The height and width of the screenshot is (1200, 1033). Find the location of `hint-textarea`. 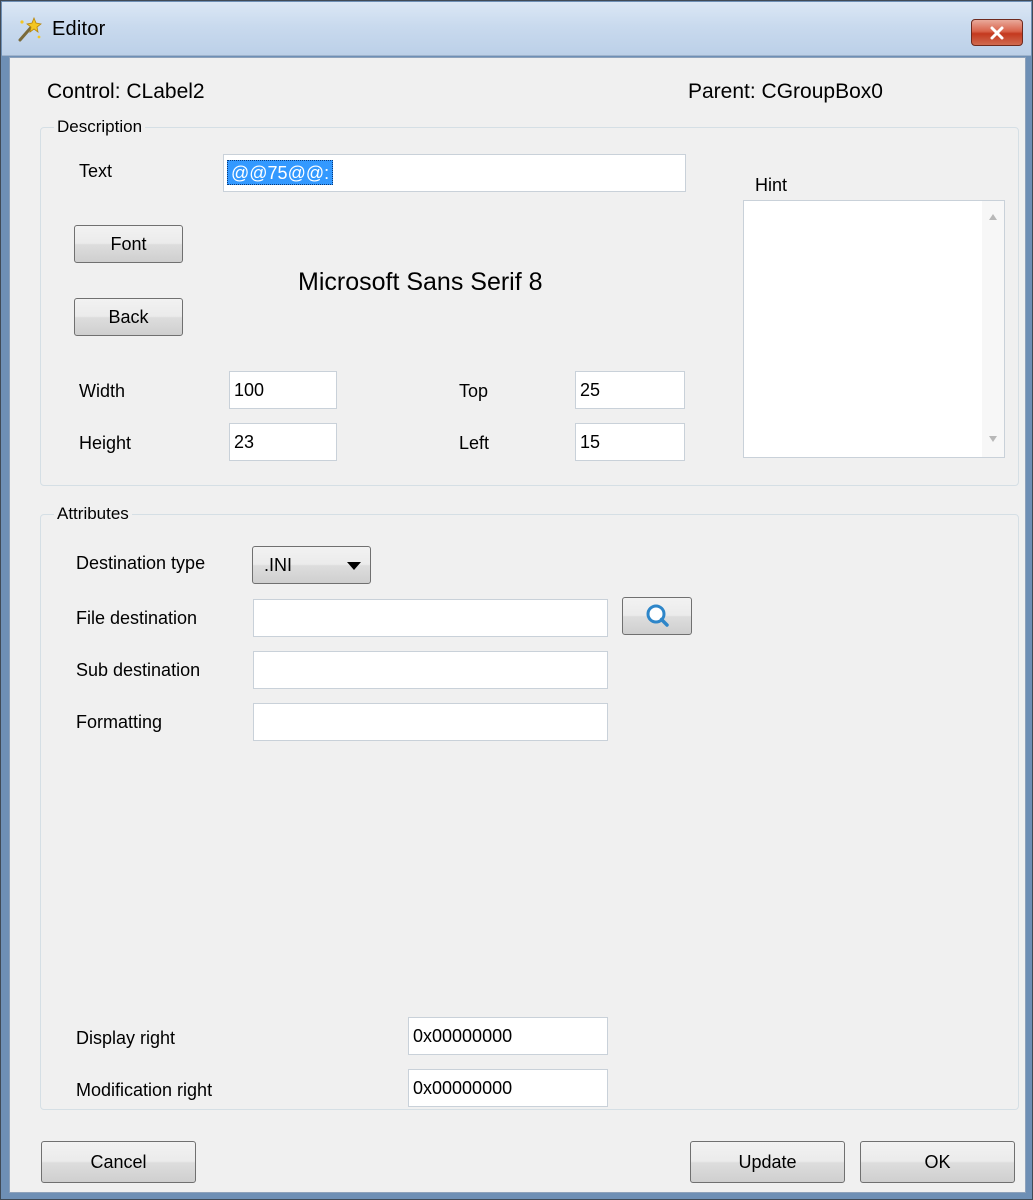

hint-textarea is located at coordinates (874, 329).